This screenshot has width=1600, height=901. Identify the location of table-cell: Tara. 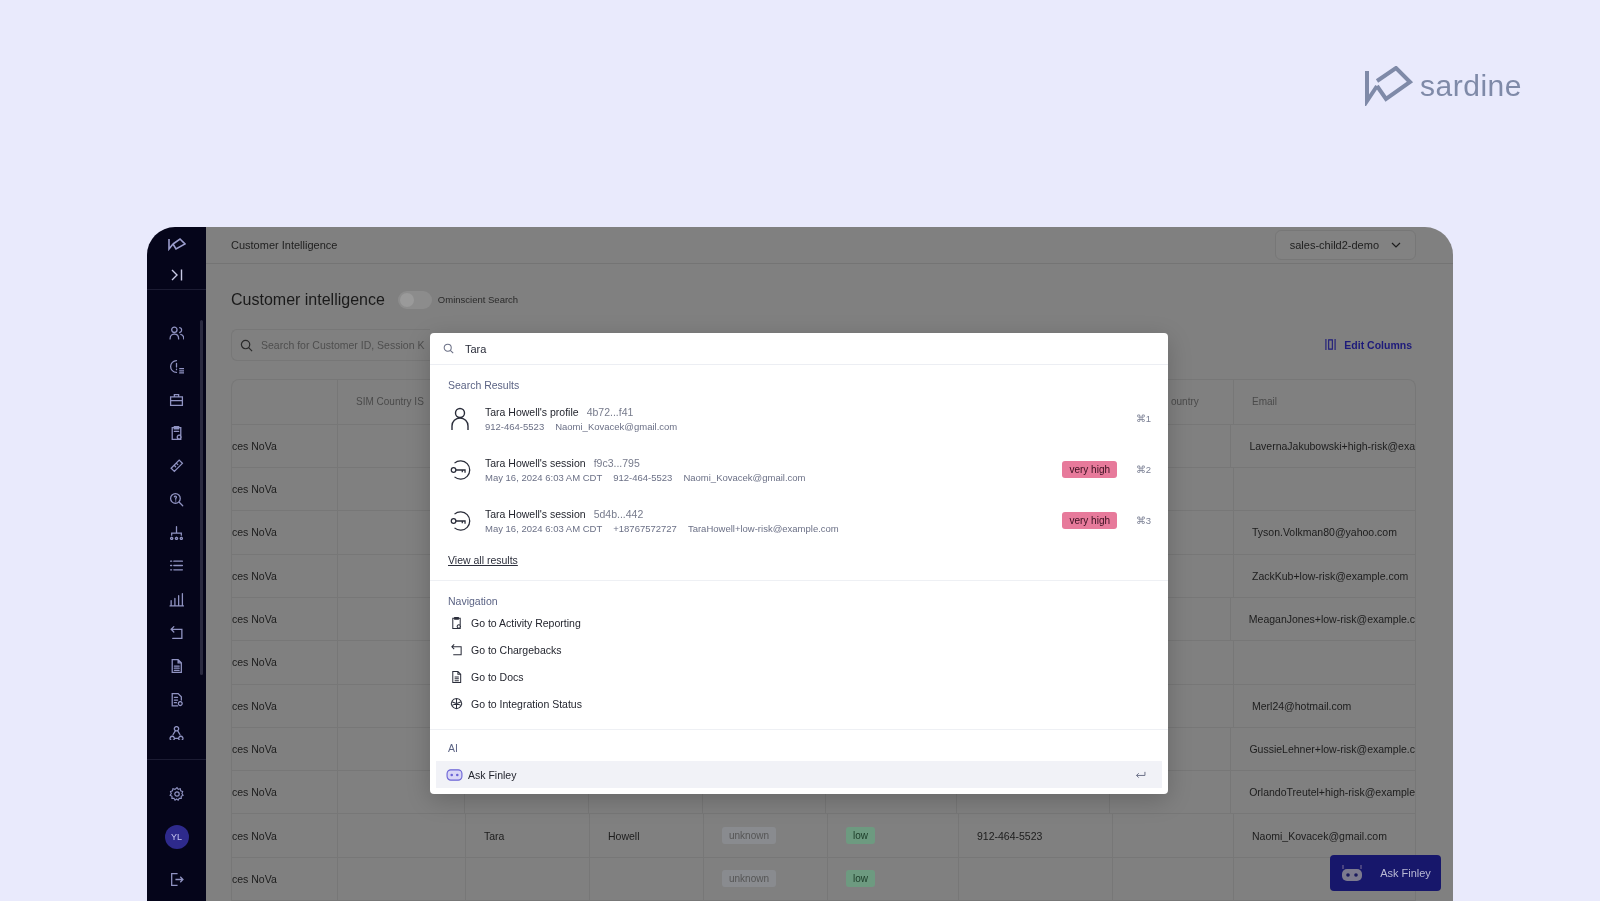
(494, 835).